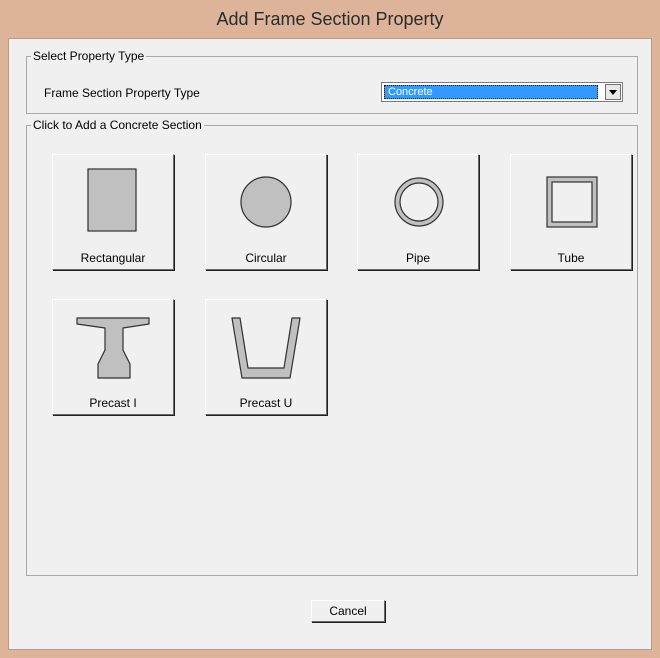 This screenshot has height=658, width=660. I want to click on precast-i-section-button: Precast I, so click(113, 357).